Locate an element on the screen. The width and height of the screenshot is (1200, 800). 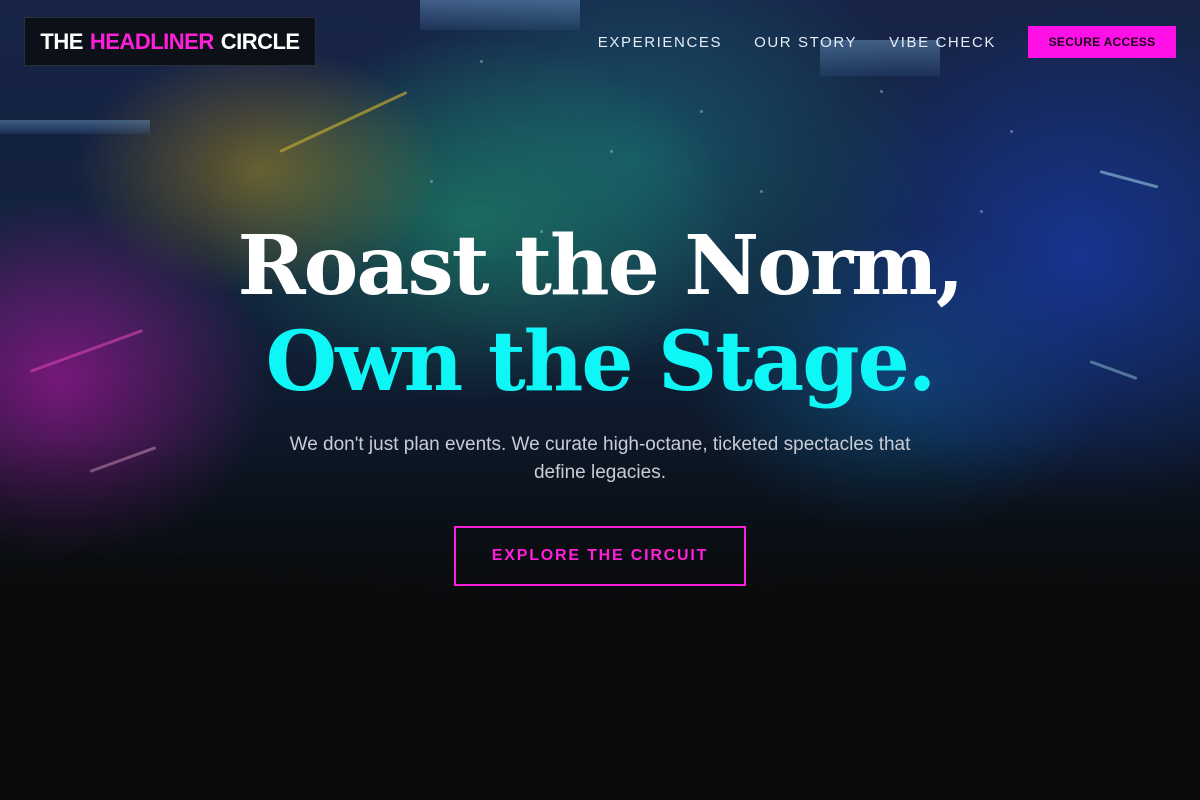
explore-circuit-button: EXPLORE THE CIRCUIT is located at coordinates (600, 556).